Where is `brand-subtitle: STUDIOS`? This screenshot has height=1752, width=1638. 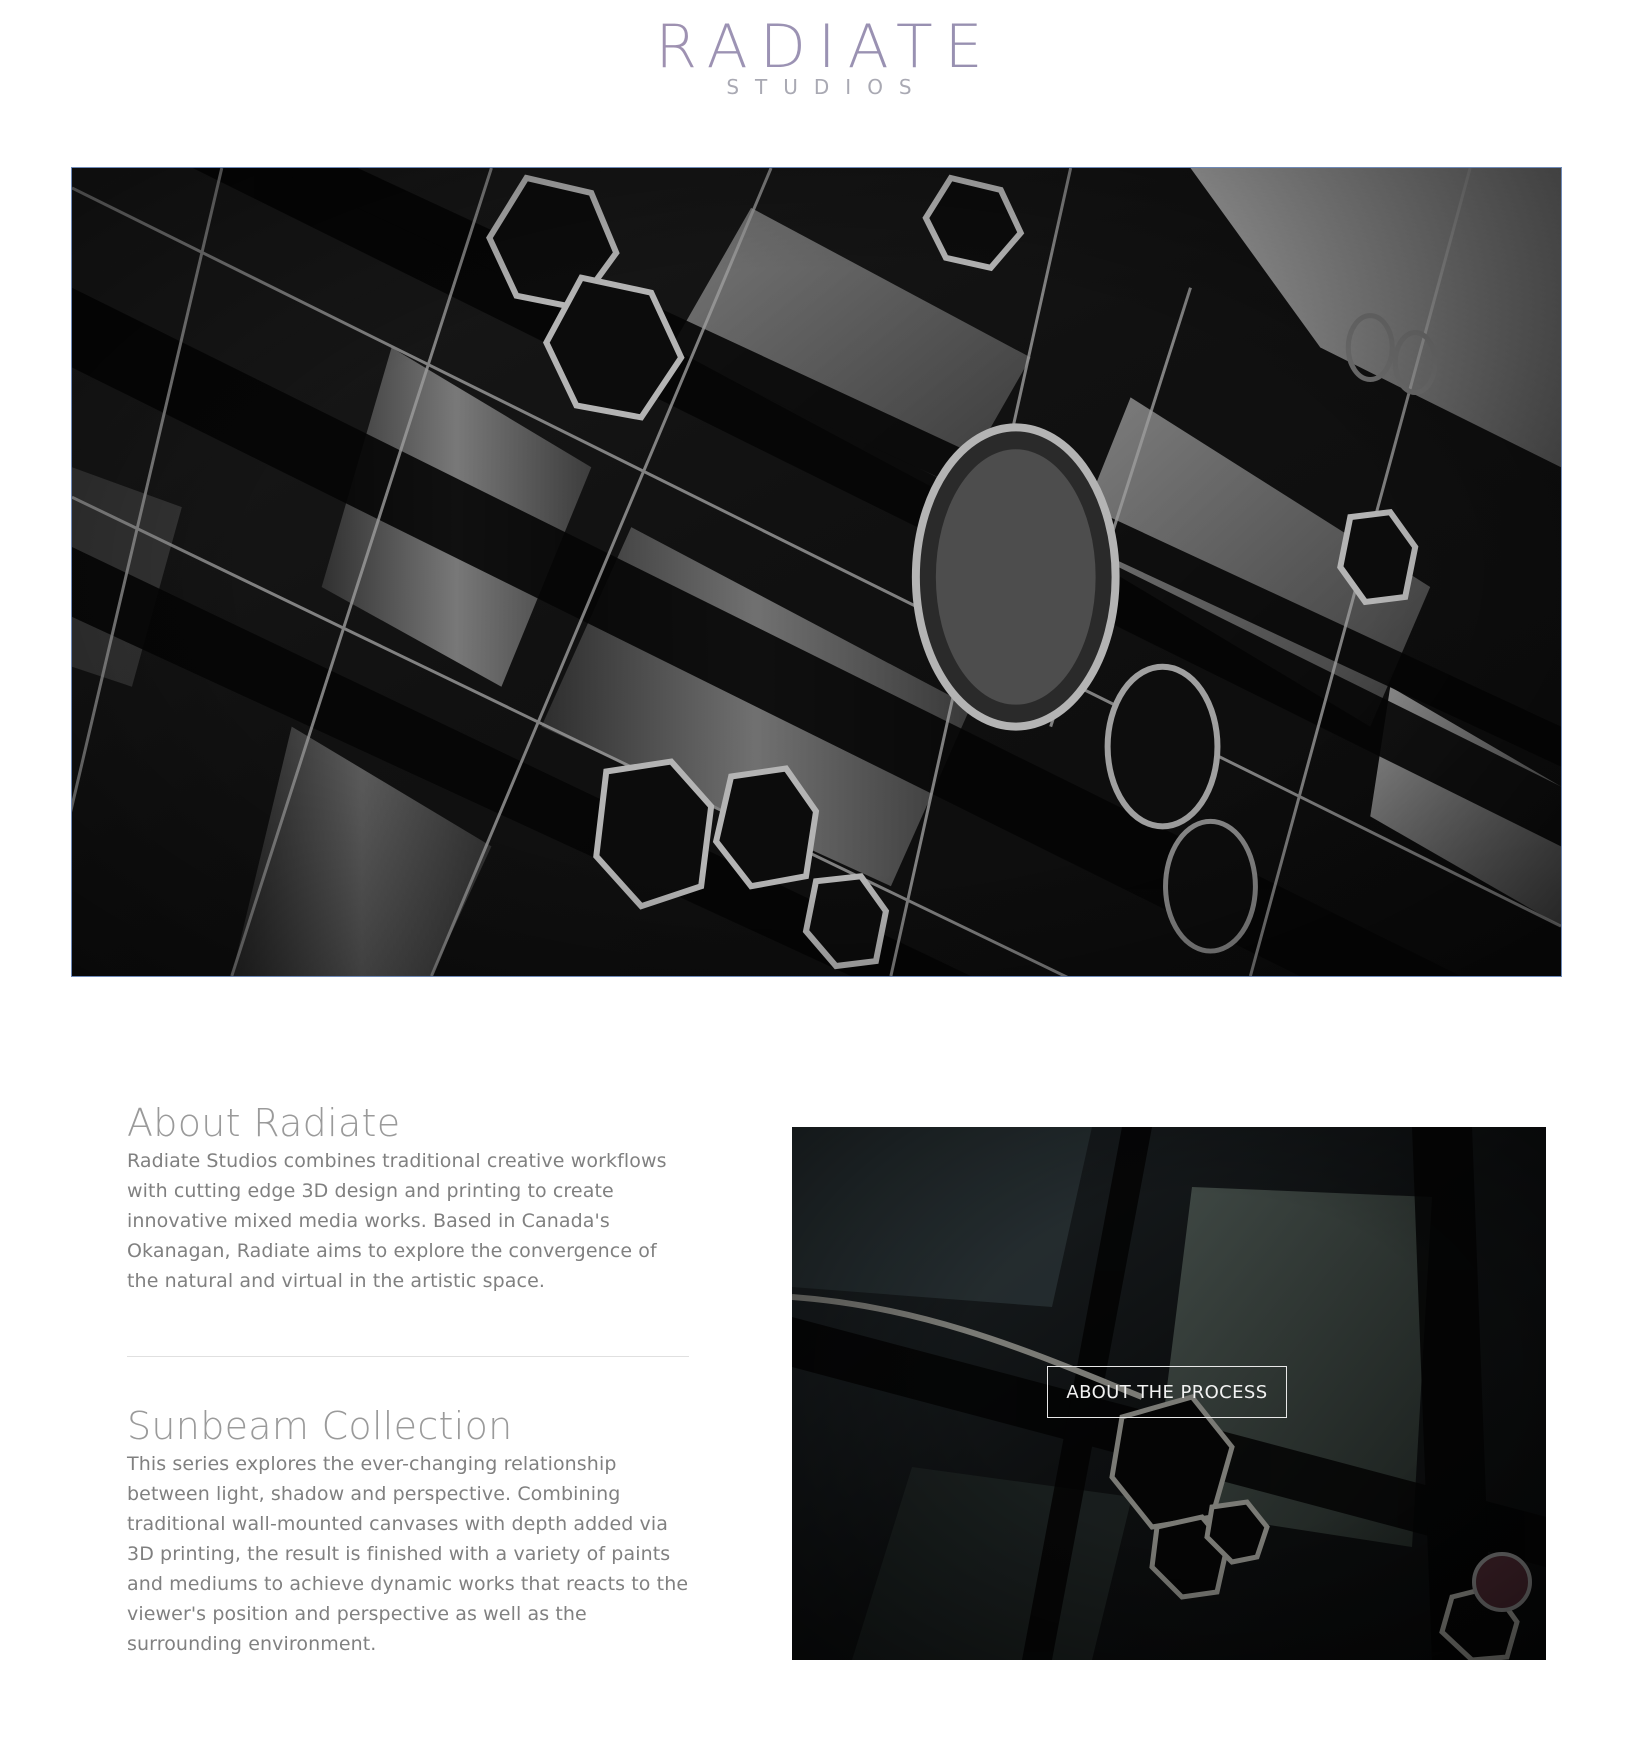 brand-subtitle: STUDIOS is located at coordinates (827, 87).